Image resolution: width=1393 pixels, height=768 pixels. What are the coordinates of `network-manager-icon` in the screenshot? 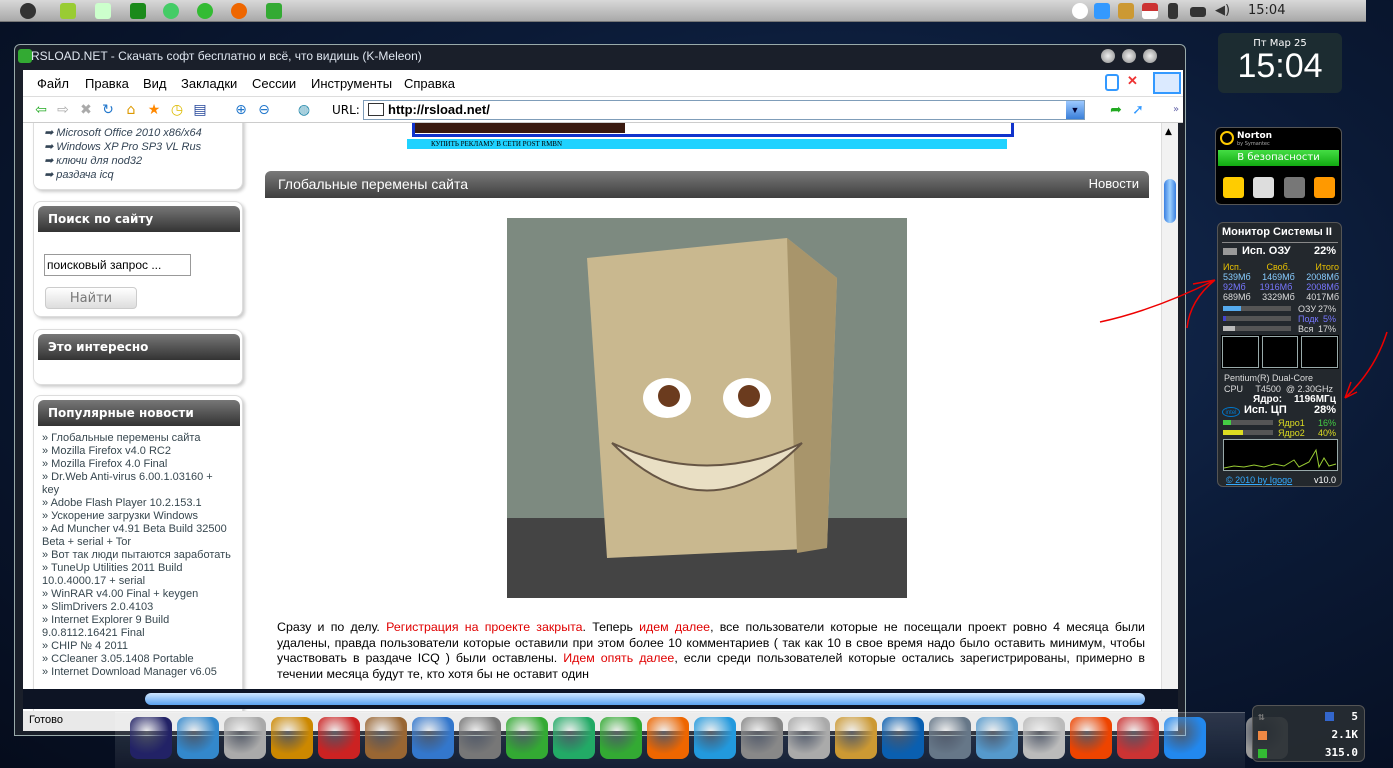 It's located at (574, 738).